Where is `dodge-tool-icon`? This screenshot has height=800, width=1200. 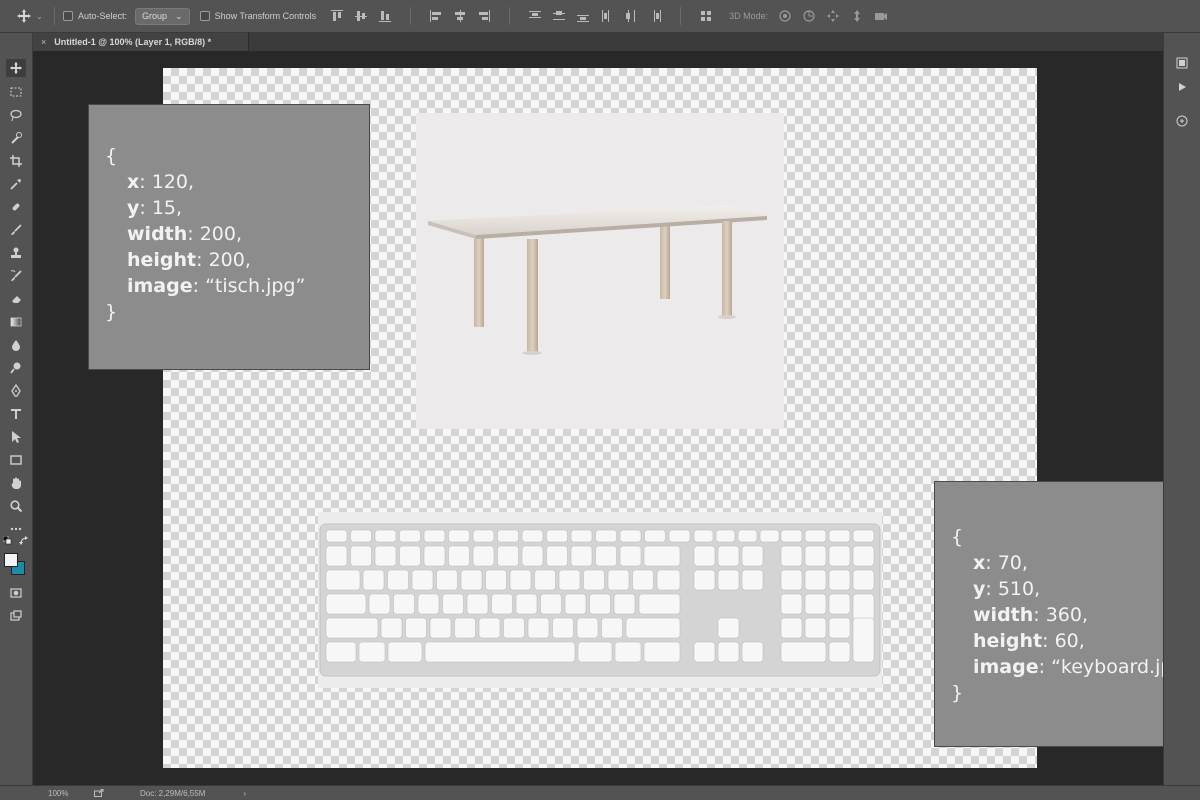 dodge-tool-icon is located at coordinates (16, 368).